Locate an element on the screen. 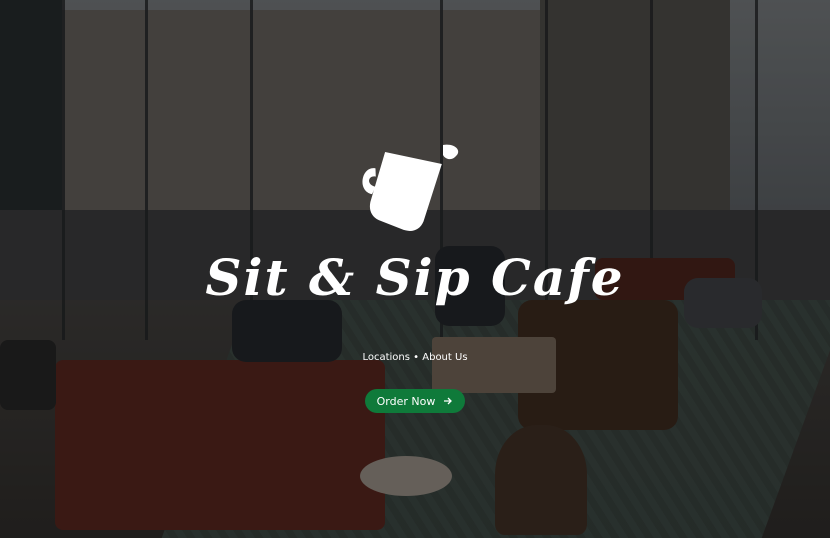 The height and width of the screenshot is (538, 830). order-now-button: Order Now is located at coordinates (415, 401).